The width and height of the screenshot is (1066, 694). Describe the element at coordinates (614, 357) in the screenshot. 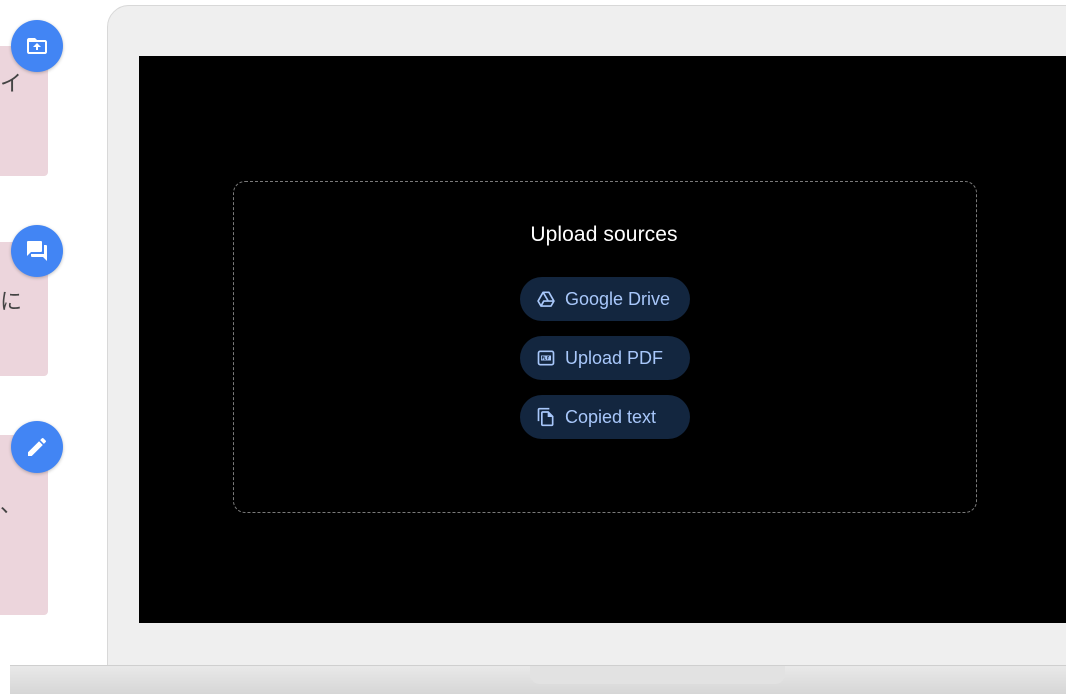

I see `upload-pdf-label: Upload PDF` at that location.